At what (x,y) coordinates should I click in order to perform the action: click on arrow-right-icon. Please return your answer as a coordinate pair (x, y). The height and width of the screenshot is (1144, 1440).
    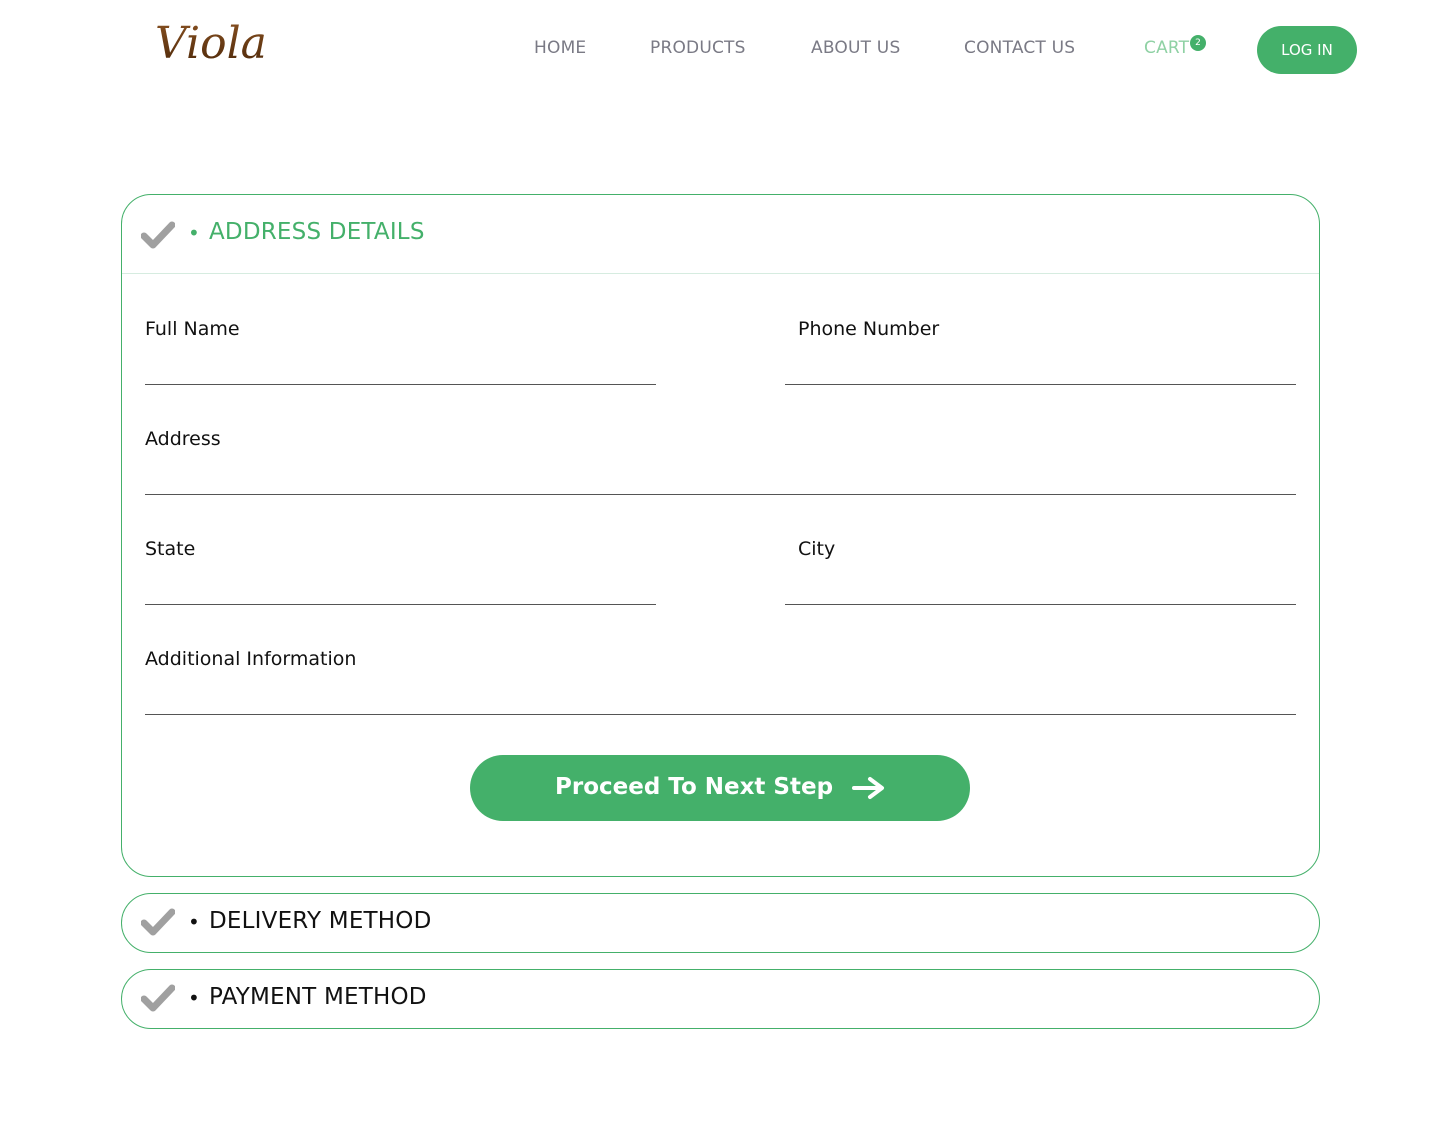
    Looking at the image, I should click on (868, 788).